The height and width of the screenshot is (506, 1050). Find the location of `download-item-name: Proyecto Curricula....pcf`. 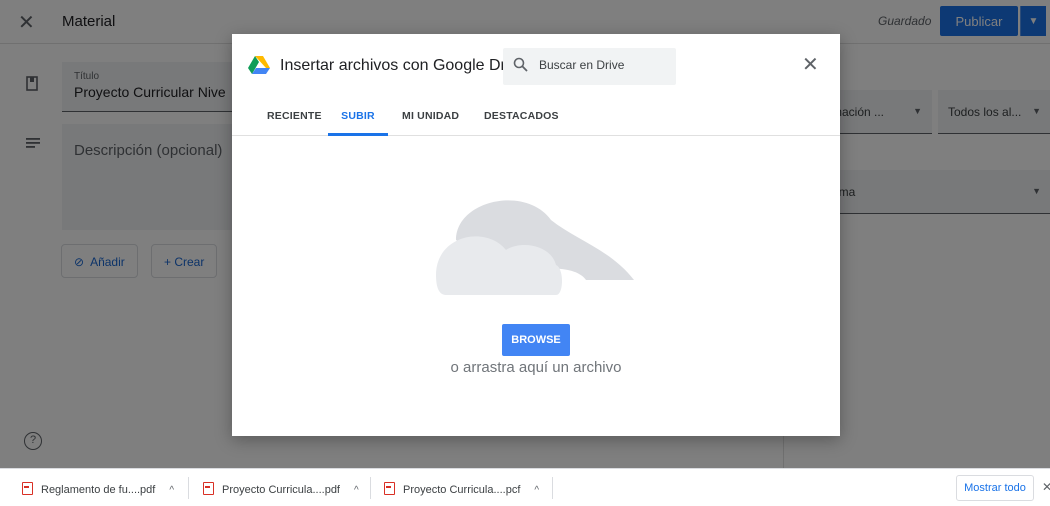

download-item-name: Proyecto Curricula....pcf is located at coordinates (462, 490).